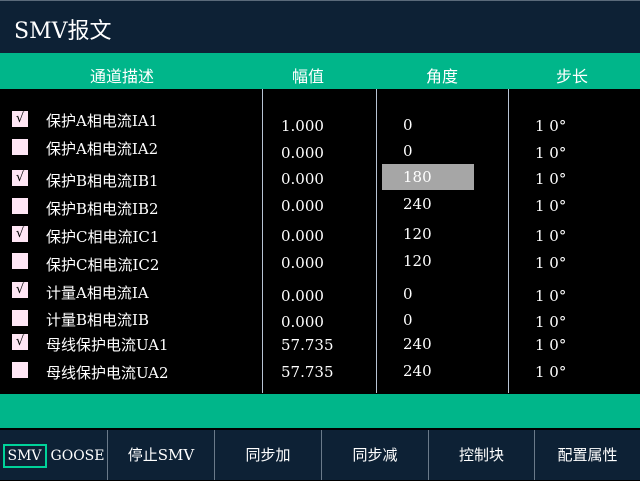 The width and height of the screenshot is (640, 481). I want to click on table-row: 保护B相电流IB2 0.000 240 1 0°, so click(320, 205).